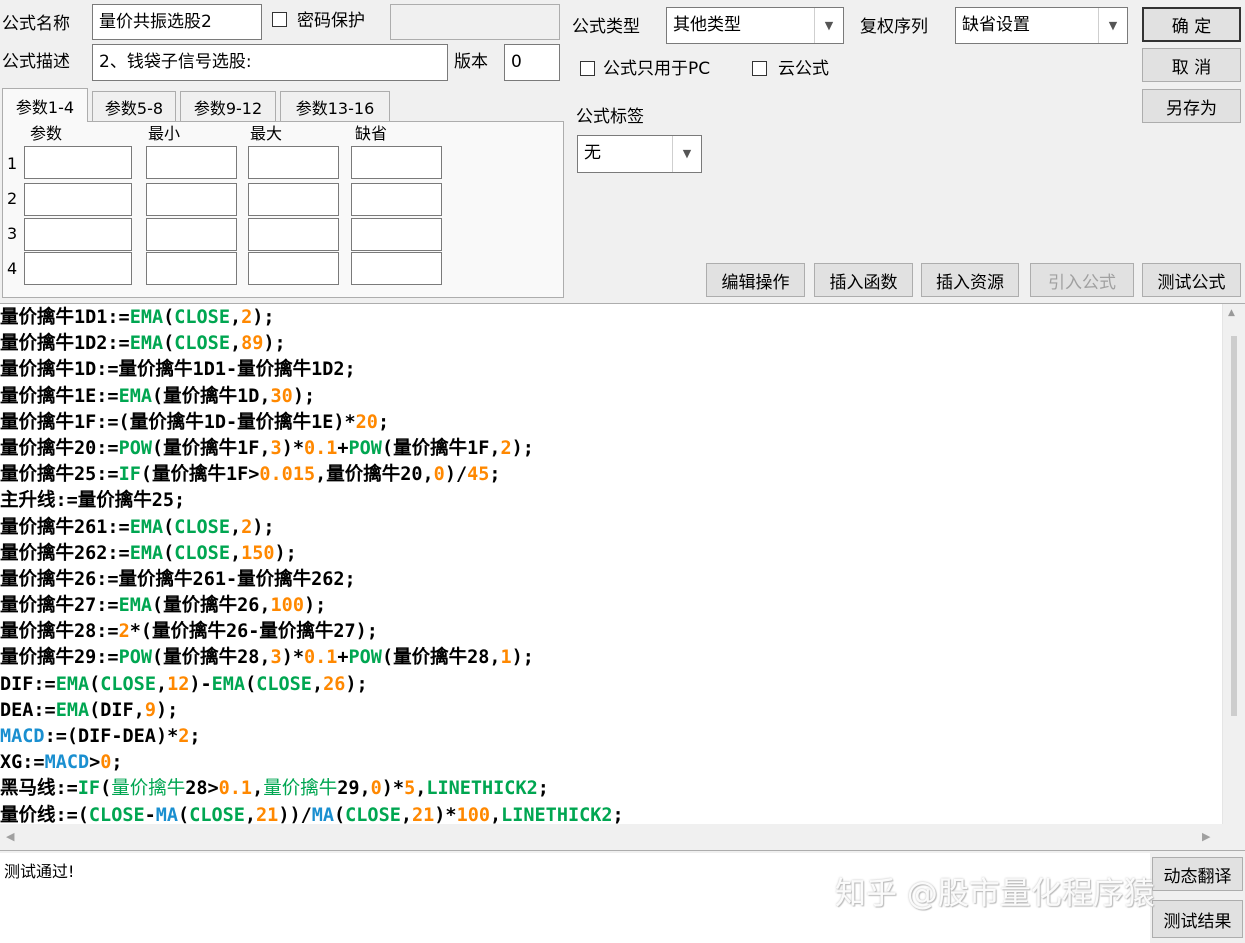  I want to click on test-formula-button: 测试公式, so click(1191, 280).